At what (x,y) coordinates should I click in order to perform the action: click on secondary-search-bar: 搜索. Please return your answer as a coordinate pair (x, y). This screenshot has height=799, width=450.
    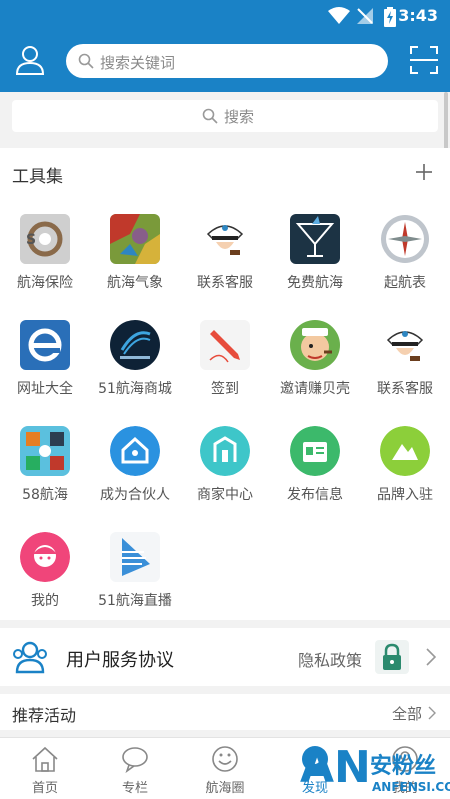
    Looking at the image, I should click on (222, 118).